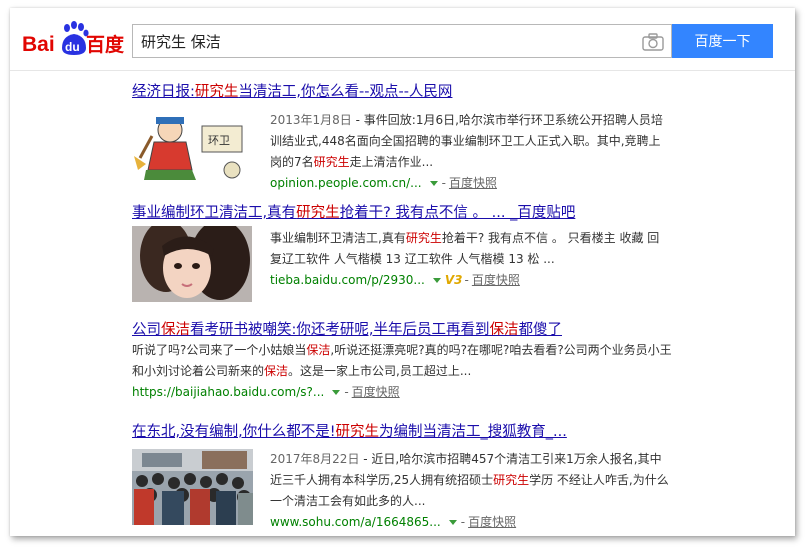 The image size is (807, 553). Describe the element at coordinates (453, 280) in the screenshot. I see `v3-badge-icon: V3` at that location.